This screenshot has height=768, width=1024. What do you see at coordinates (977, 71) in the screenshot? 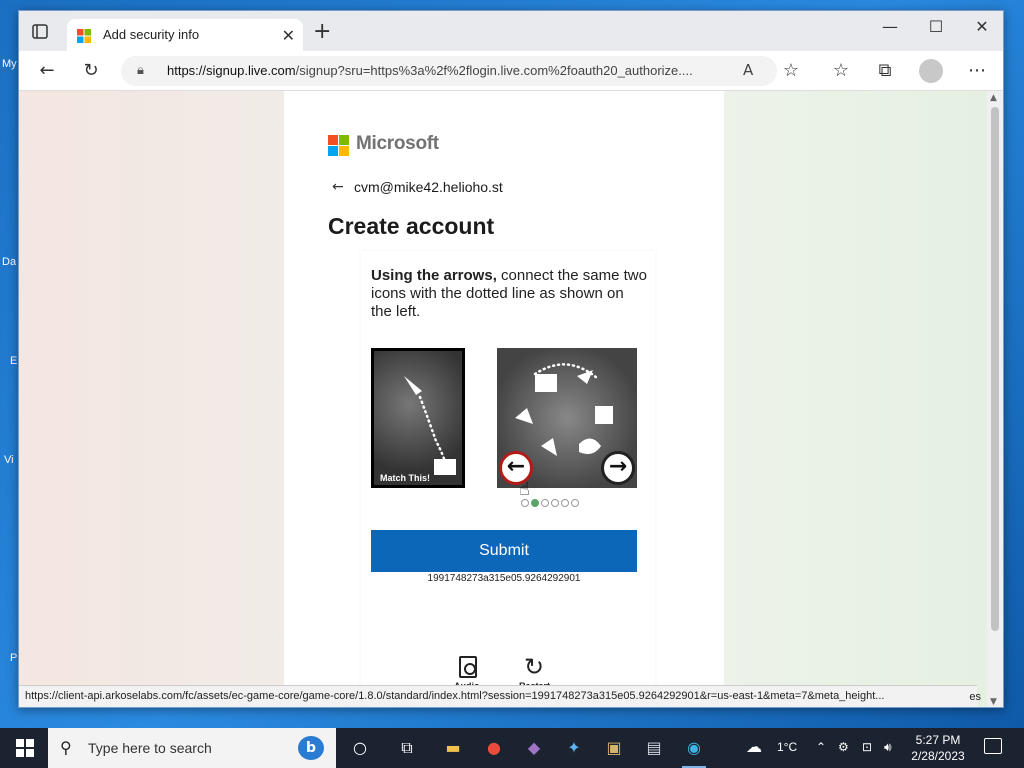
I see `more-menu-icon: ⋯` at bounding box center [977, 71].